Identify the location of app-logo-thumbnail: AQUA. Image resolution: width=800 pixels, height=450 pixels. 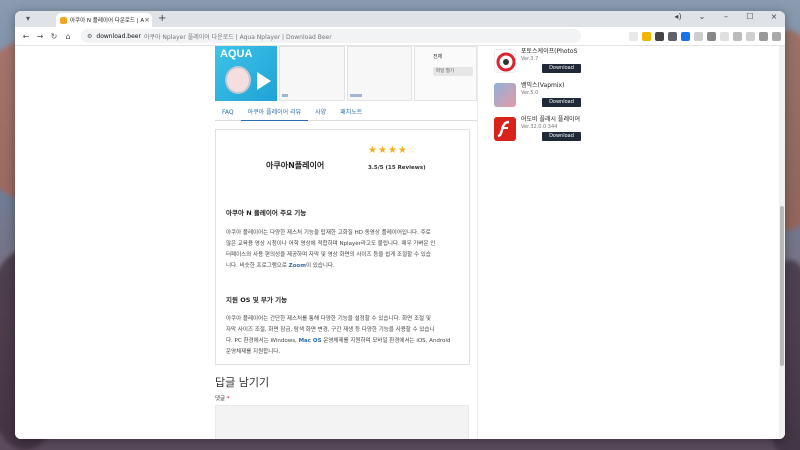
(246, 73).